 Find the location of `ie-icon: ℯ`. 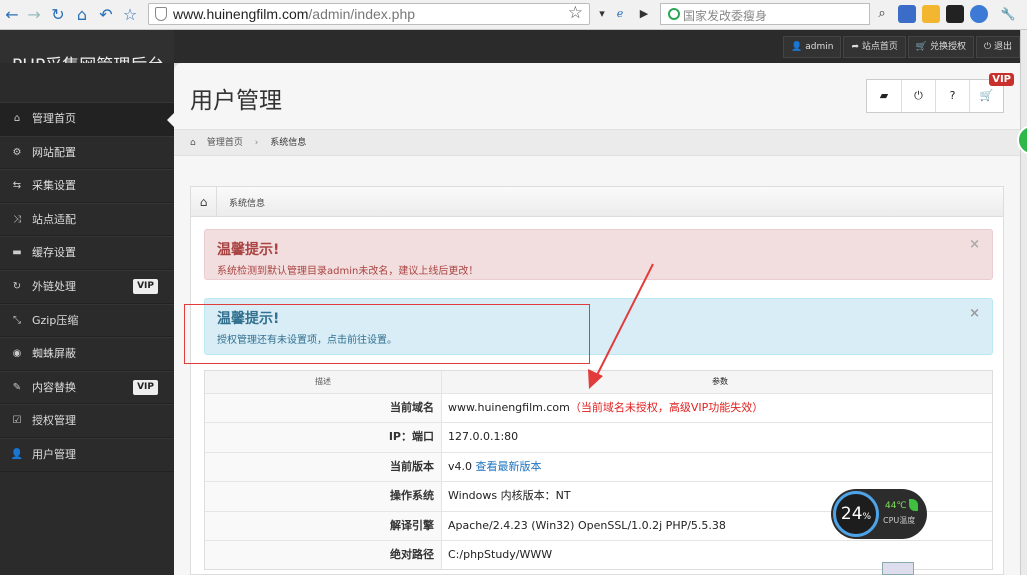

ie-icon: ℯ is located at coordinates (620, 14).